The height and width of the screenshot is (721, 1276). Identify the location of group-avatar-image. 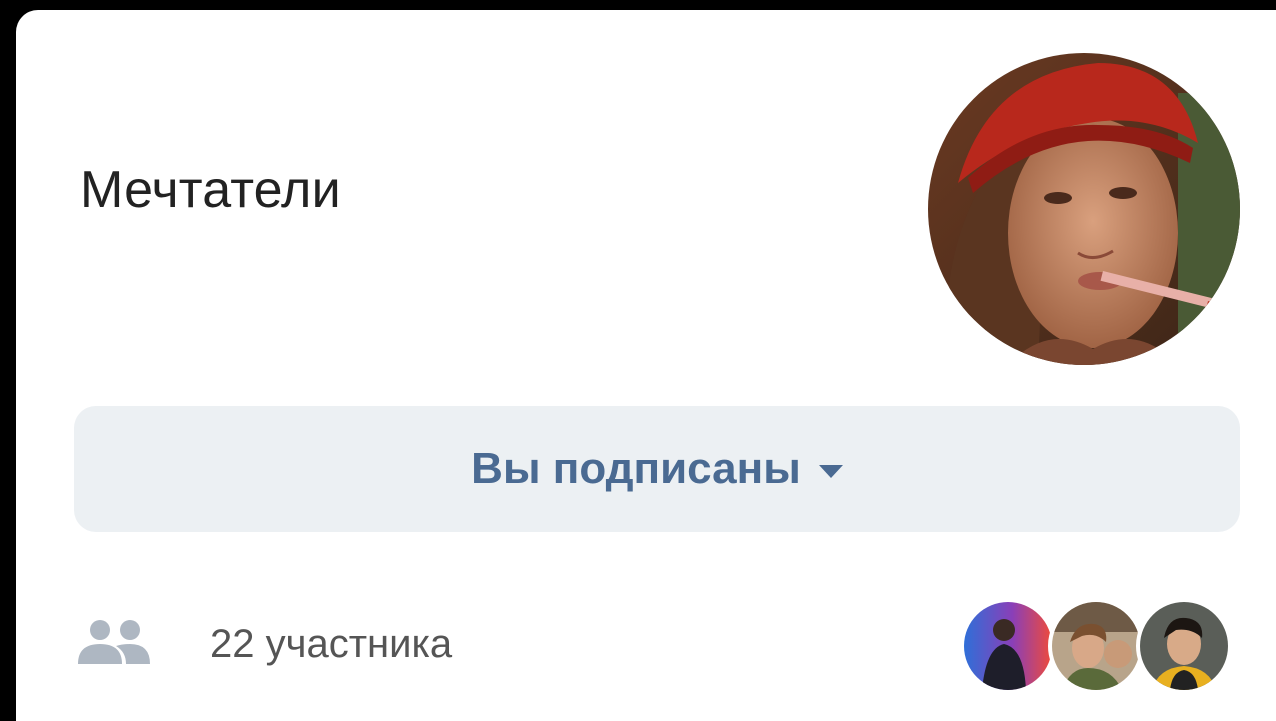
(1084, 209).